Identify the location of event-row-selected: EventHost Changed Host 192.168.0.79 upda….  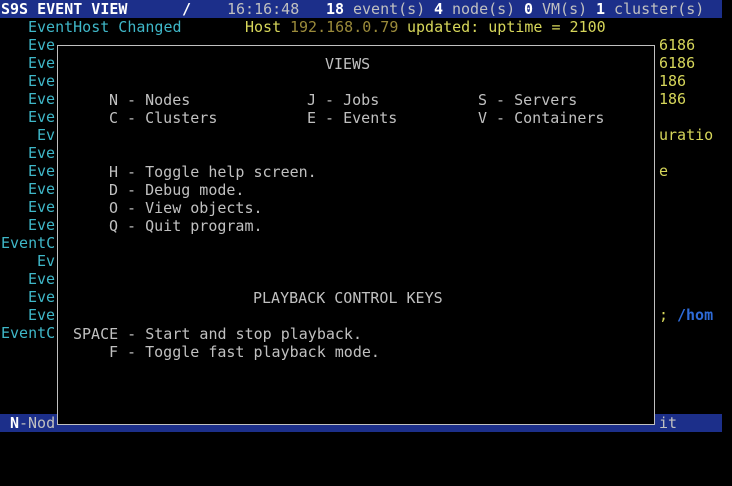
(366, 27).